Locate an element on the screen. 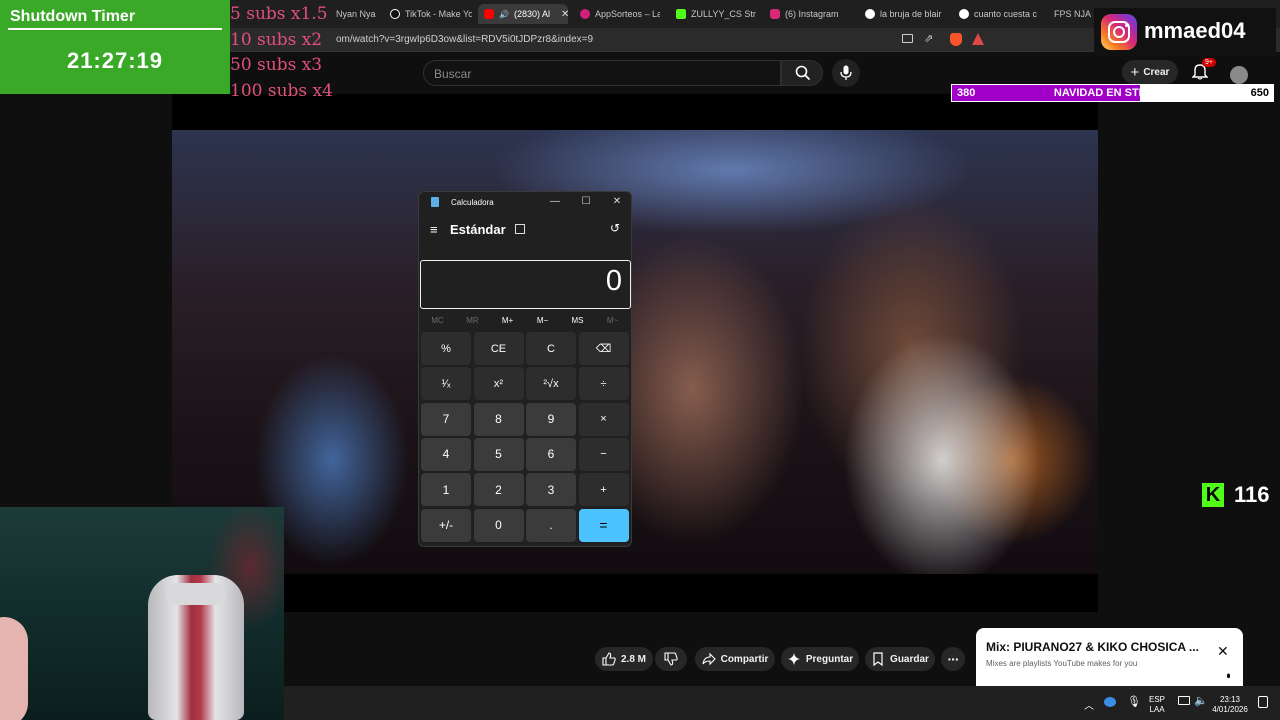 The image size is (1280, 720). tab-google-blair: la bruja de blair is located at coordinates (904, 14).